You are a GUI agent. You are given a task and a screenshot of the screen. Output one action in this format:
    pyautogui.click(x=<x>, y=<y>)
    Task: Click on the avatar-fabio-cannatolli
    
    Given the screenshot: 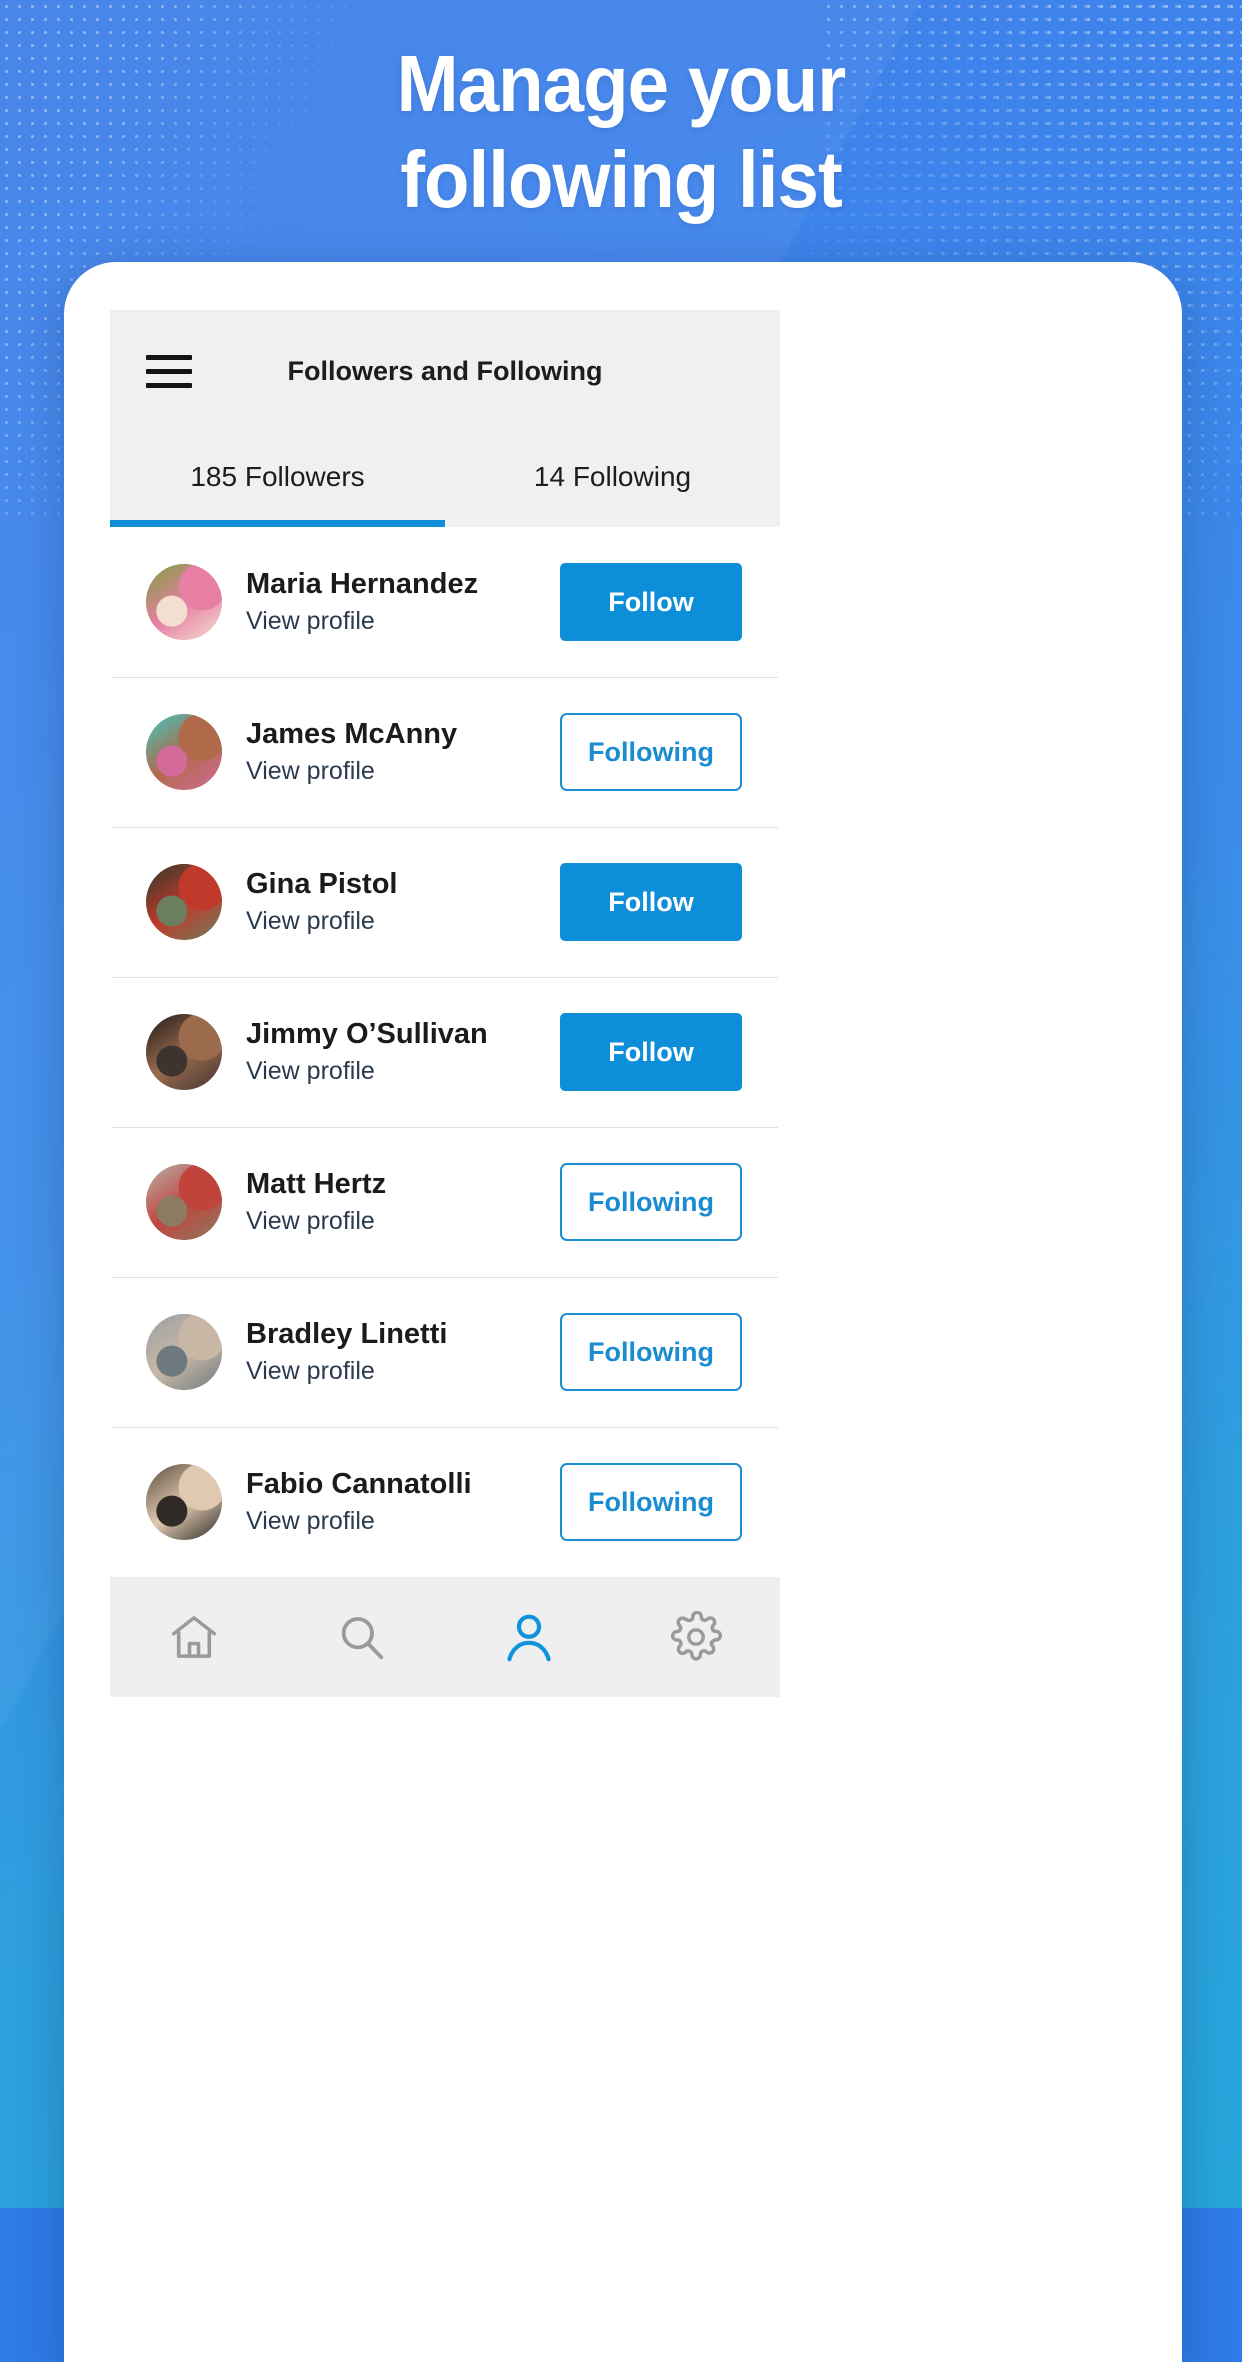 What is the action you would take?
    pyautogui.click(x=184, y=1502)
    